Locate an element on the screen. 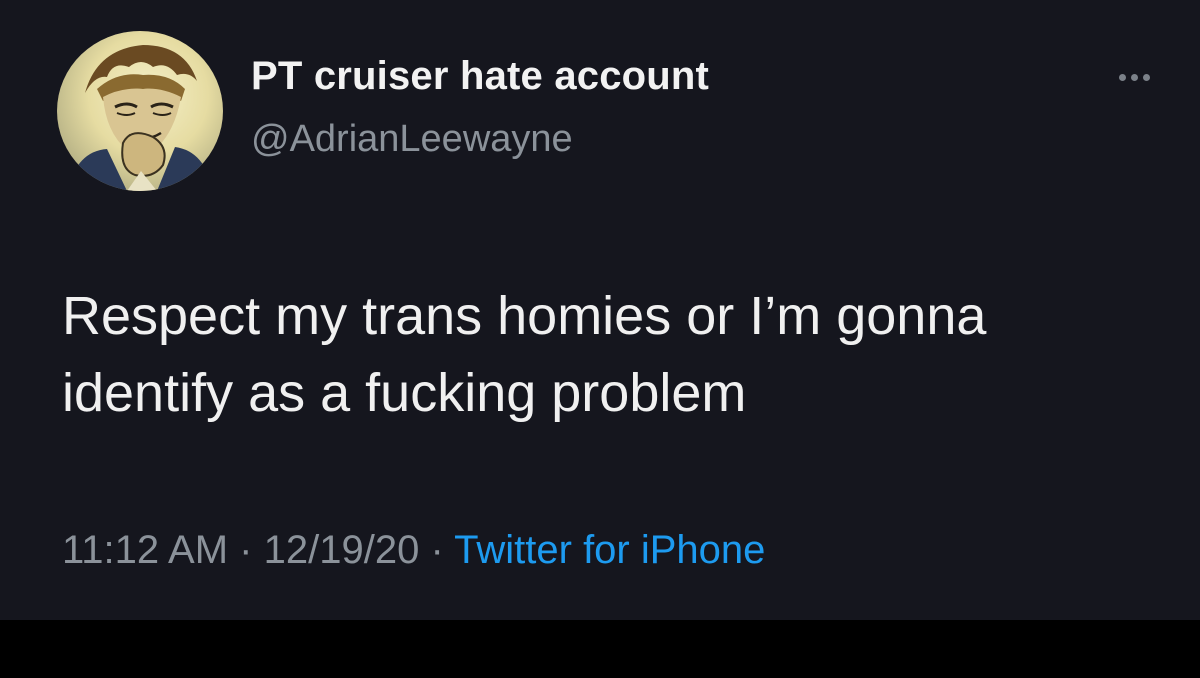  more-options-button is located at coordinates (1134, 77).